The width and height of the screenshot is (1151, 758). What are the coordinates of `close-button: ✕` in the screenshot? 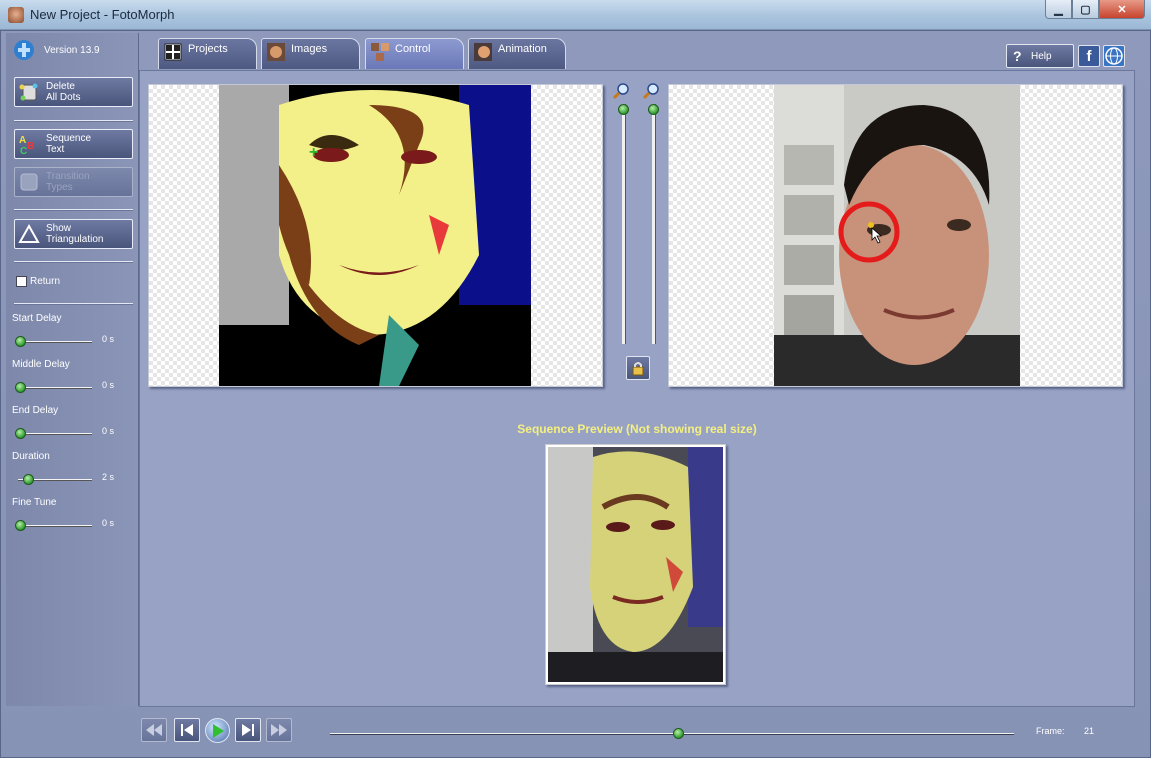 It's located at (1122, 9).